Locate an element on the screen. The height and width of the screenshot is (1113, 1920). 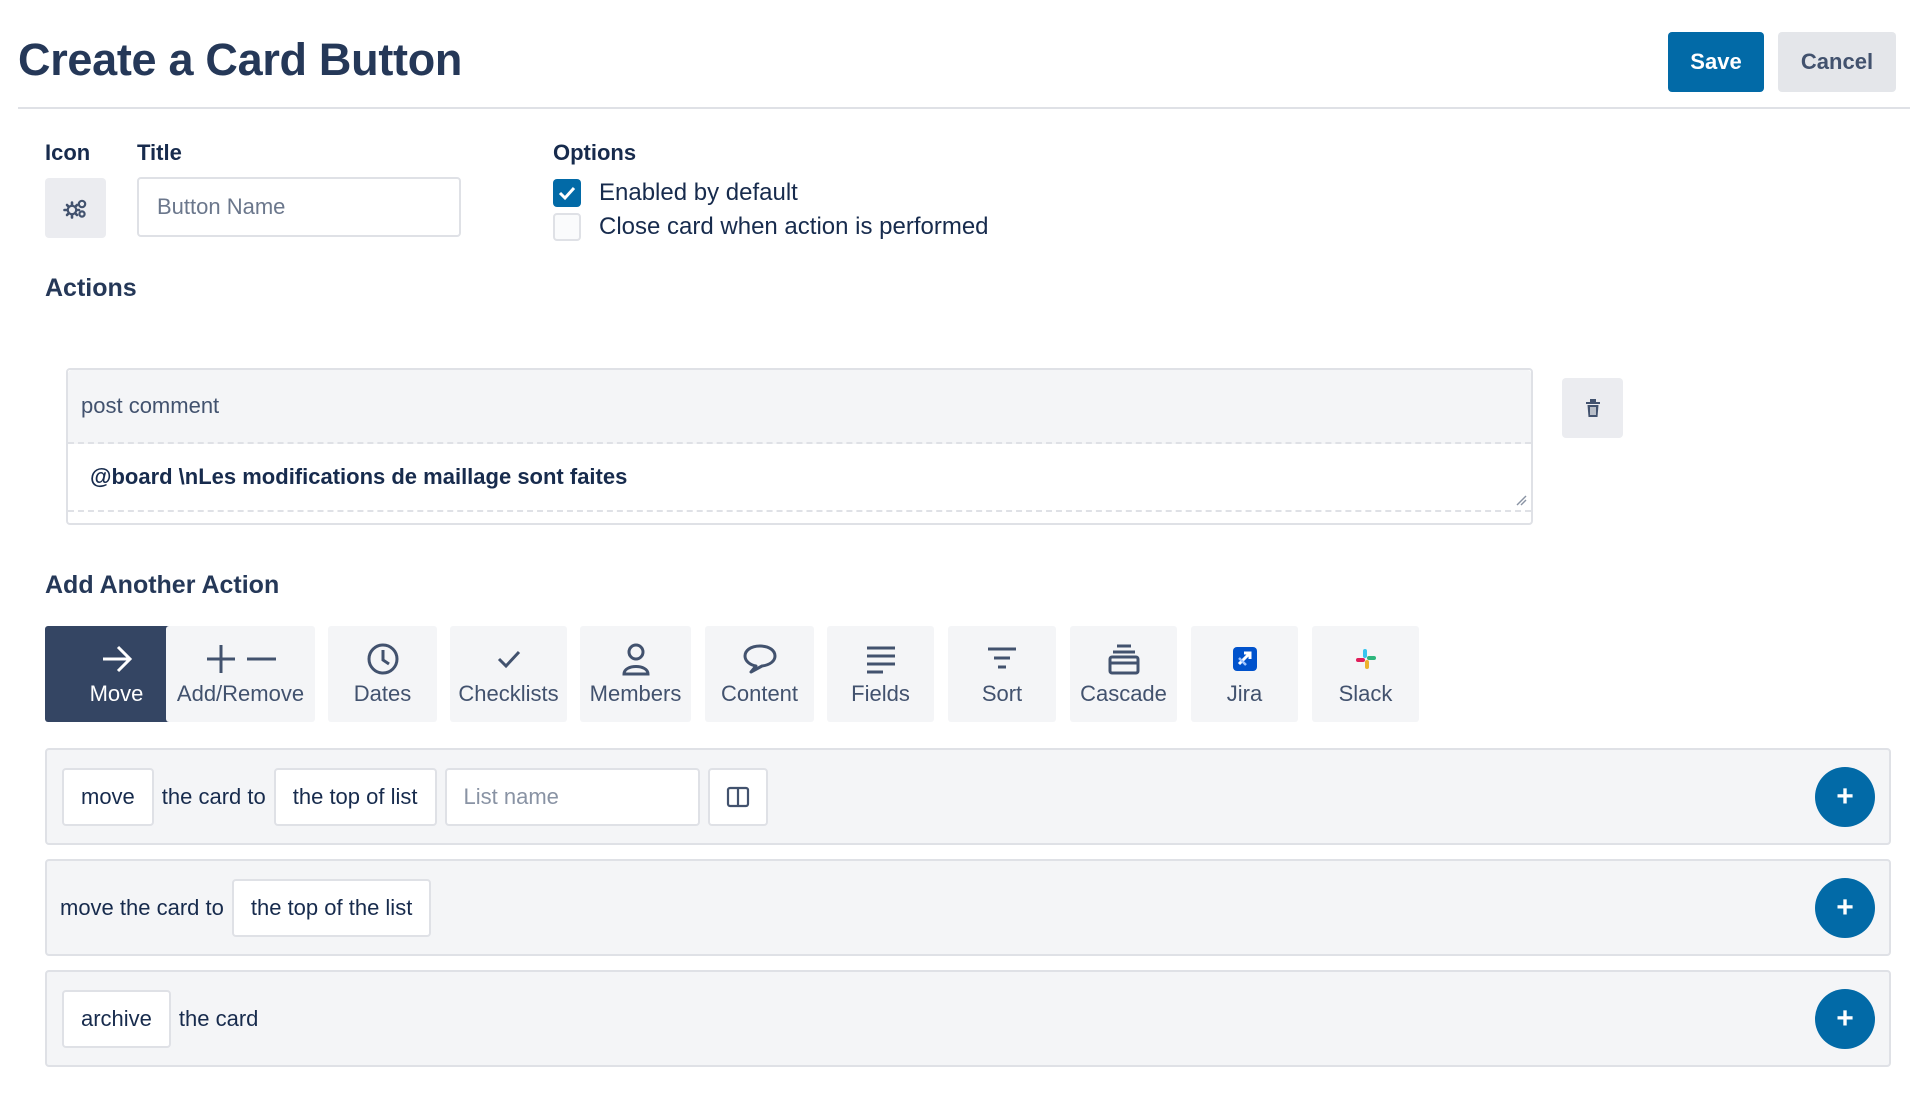
jira-icon is located at coordinates (1244, 659).